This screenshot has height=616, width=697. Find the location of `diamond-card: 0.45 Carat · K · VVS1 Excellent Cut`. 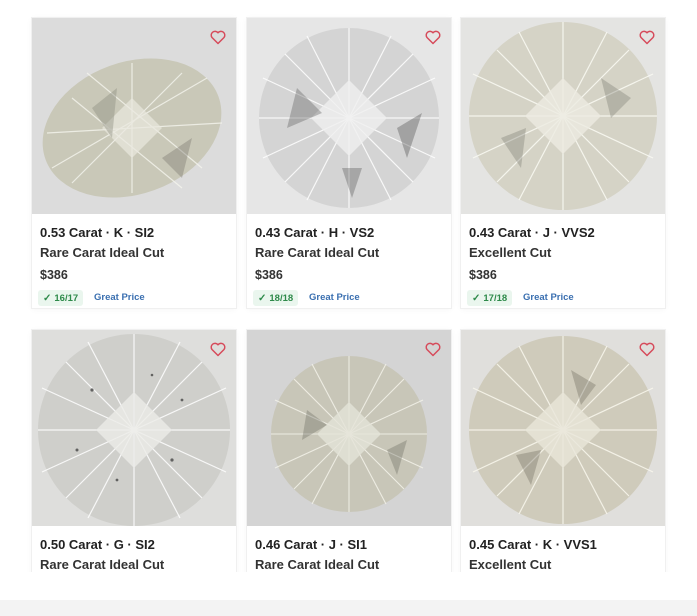

diamond-card: 0.45 Carat · K · VVS1 Excellent Cut is located at coordinates (563, 455).